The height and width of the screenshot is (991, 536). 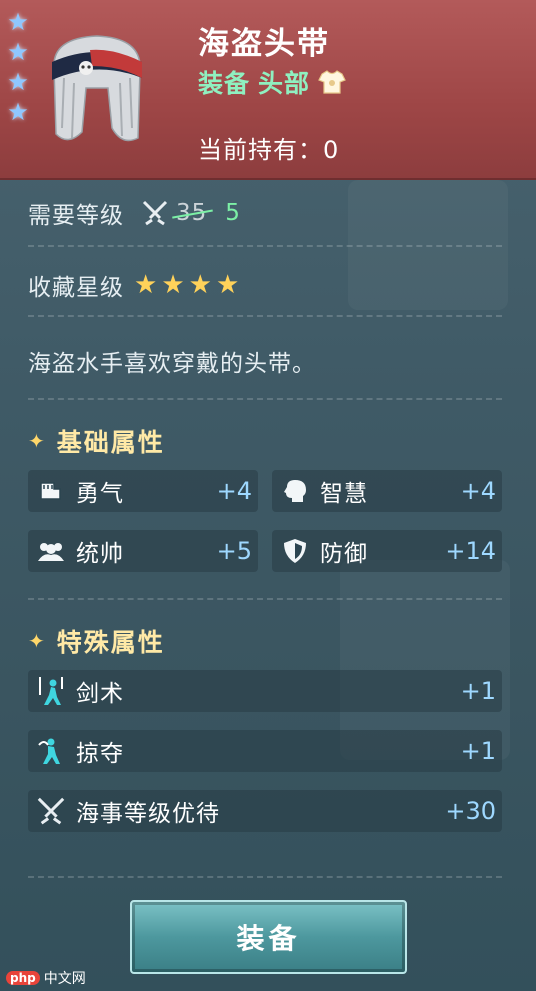 I want to click on attribute-name: 防御, so click(x=344, y=554).